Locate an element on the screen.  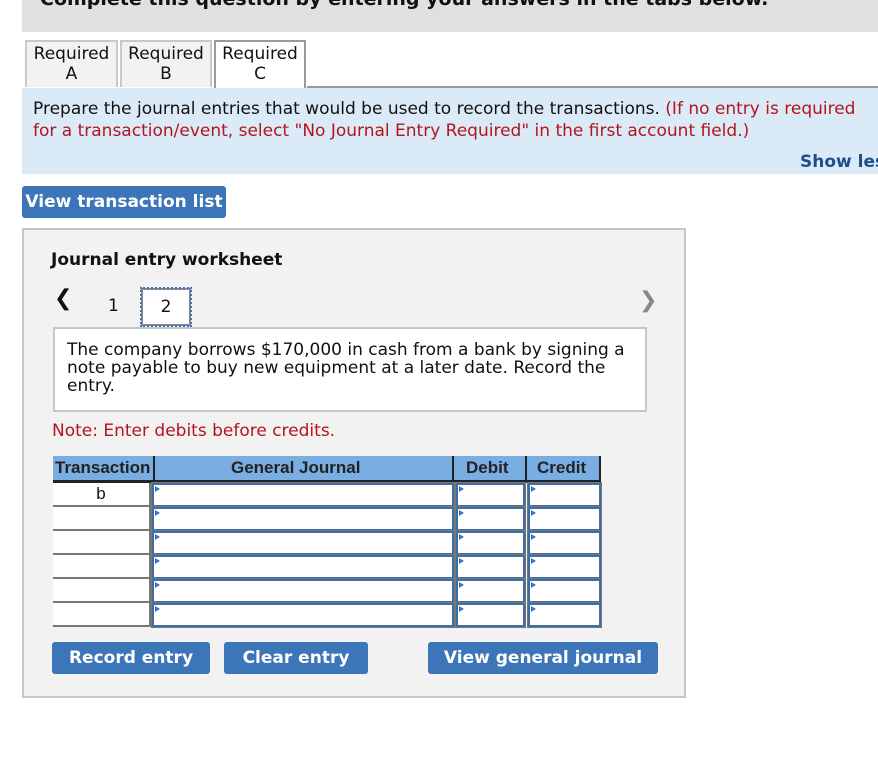
tab-required-a: Required A is located at coordinates (71, 63).